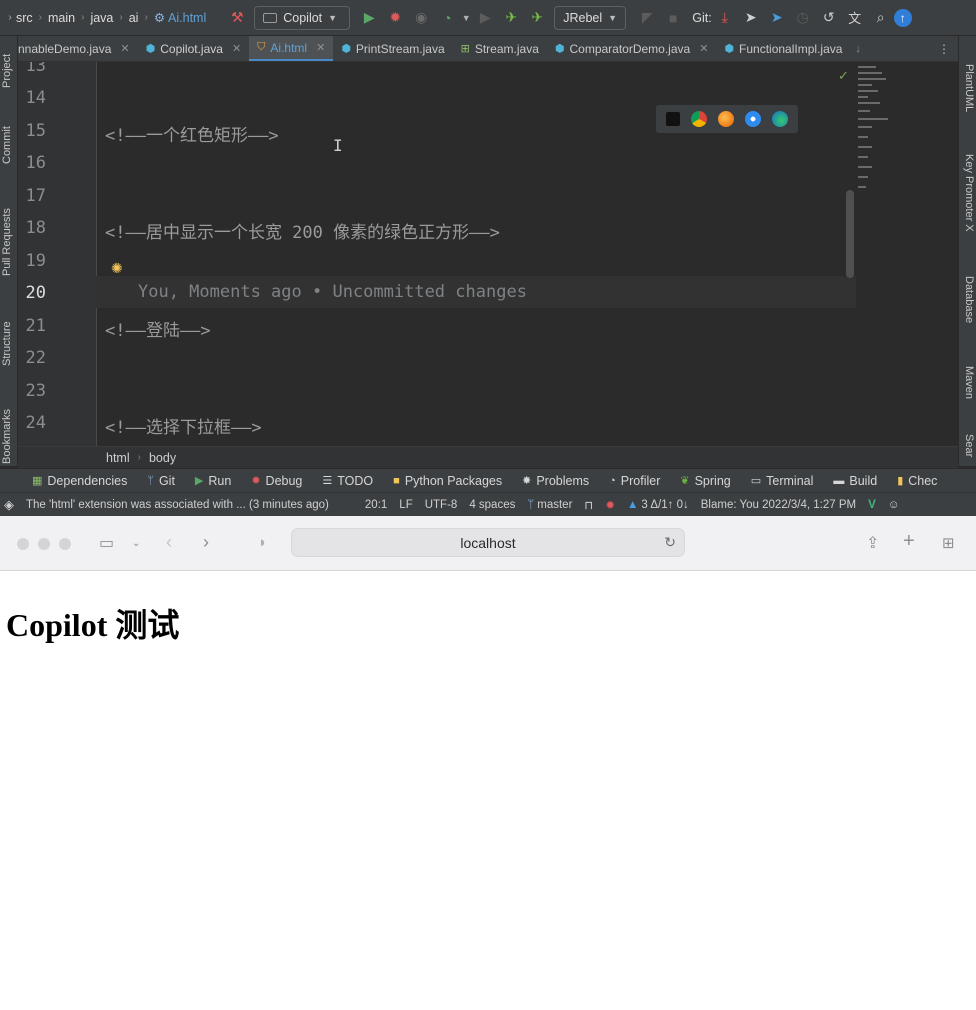  What do you see at coordinates (909, 541) in the screenshot?
I see `new-tab-icon: +` at bounding box center [909, 541].